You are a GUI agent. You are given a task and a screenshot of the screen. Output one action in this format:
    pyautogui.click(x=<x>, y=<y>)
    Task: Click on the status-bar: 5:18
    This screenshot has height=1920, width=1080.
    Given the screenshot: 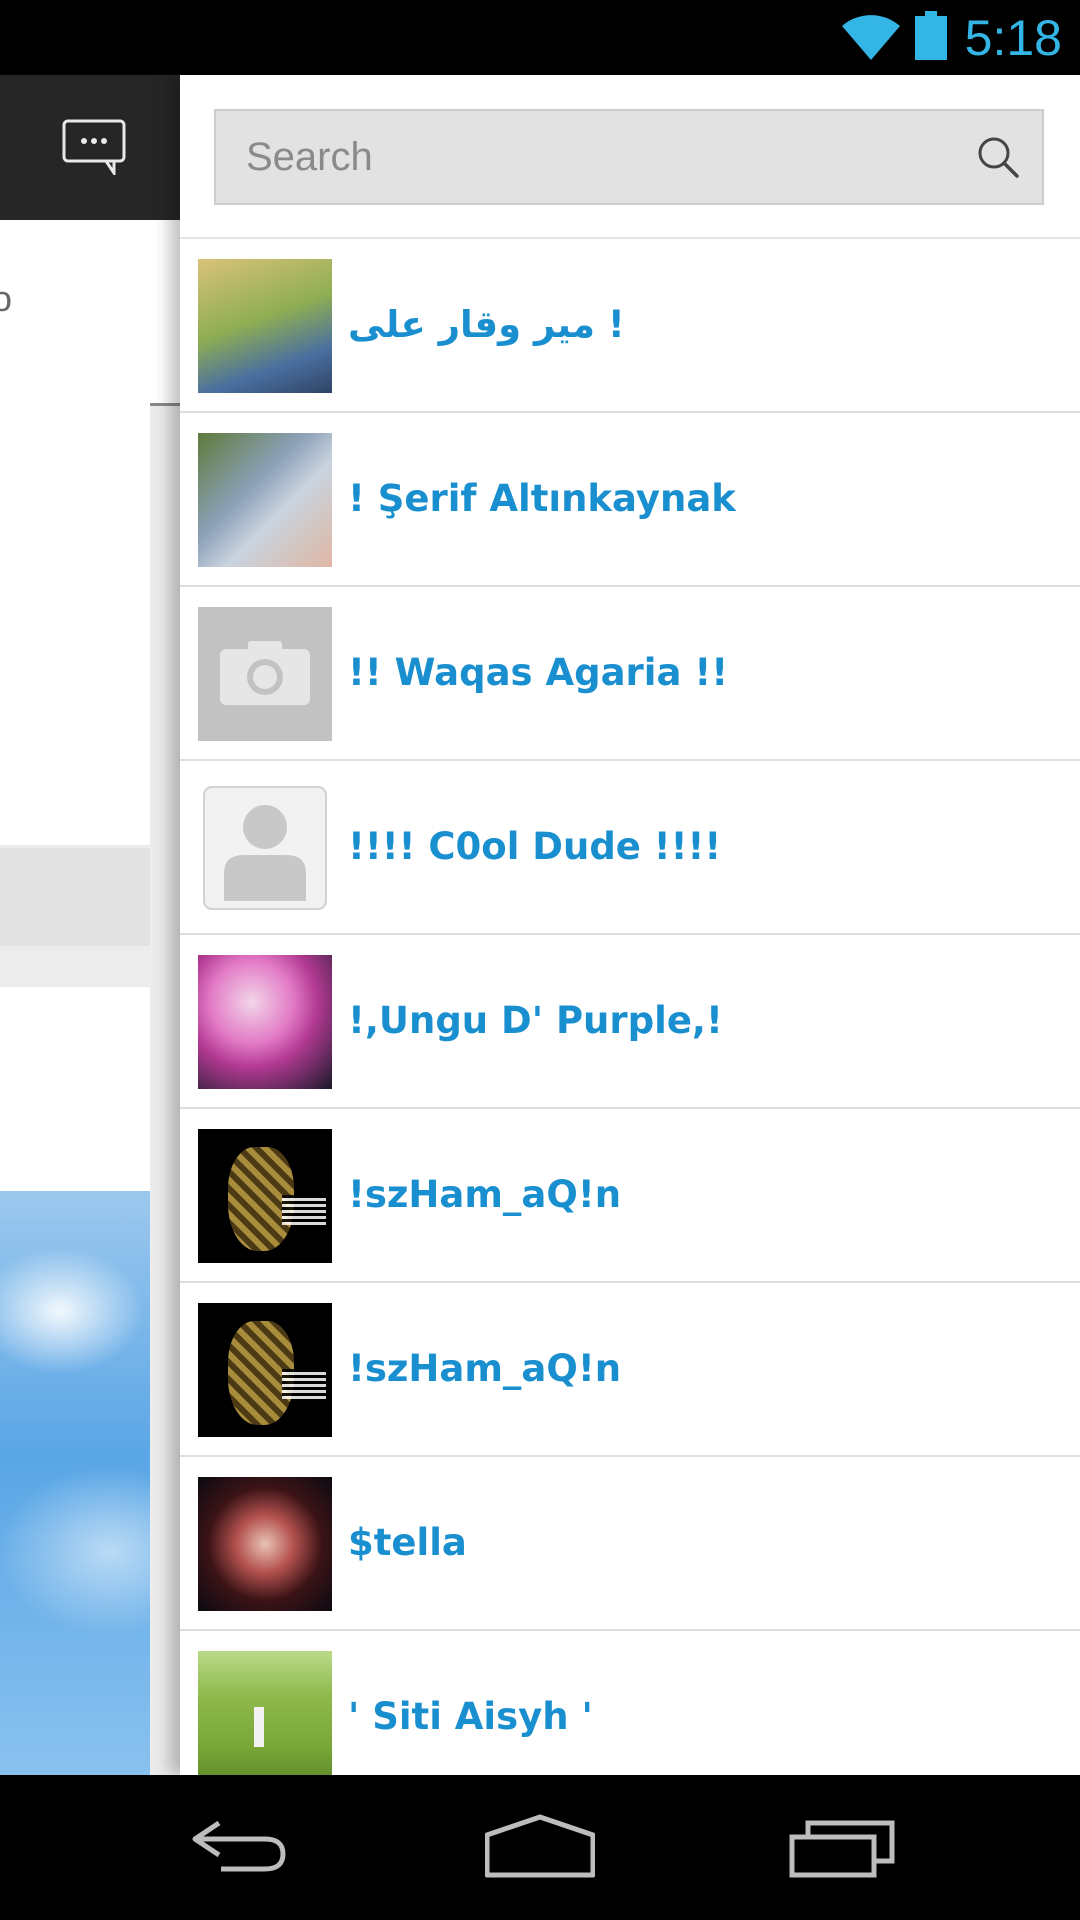 What is the action you would take?
    pyautogui.click(x=540, y=37)
    